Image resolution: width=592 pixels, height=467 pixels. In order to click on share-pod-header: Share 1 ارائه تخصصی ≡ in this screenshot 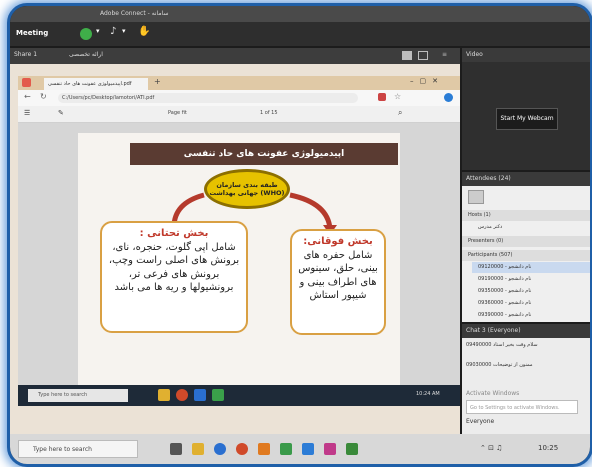, I will do `click(235, 56)`.